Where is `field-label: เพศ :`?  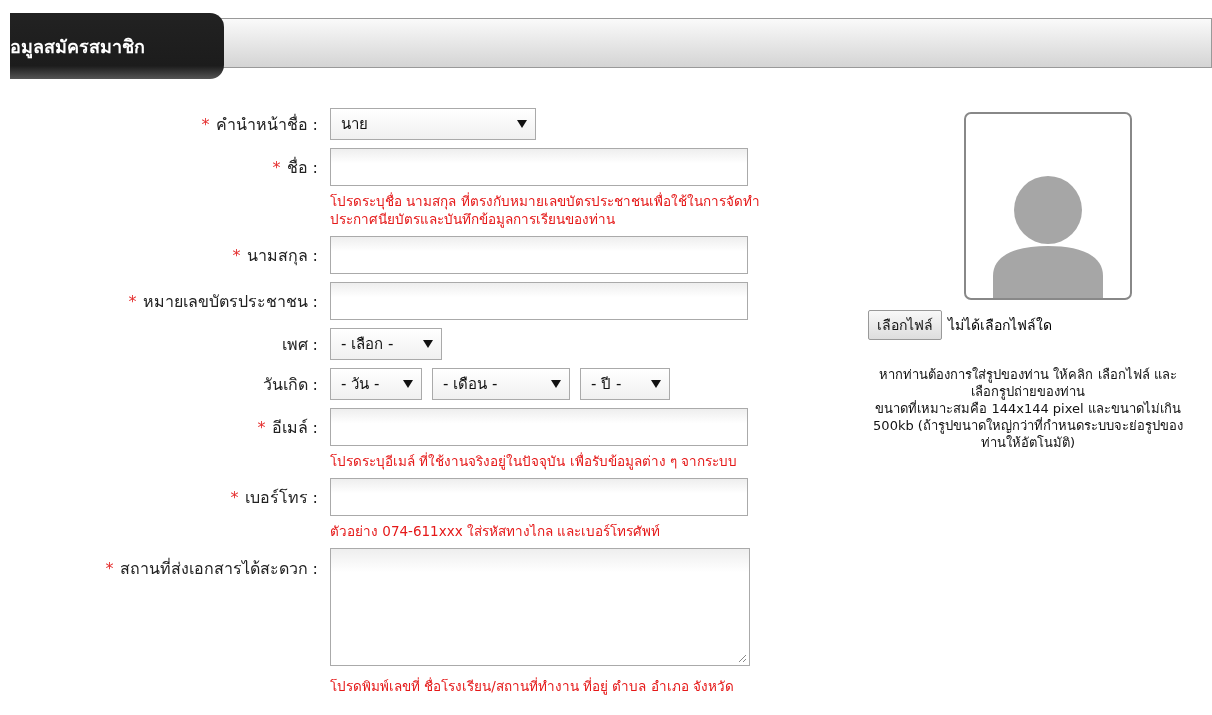 field-label: เพศ : is located at coordinates (299, 344).